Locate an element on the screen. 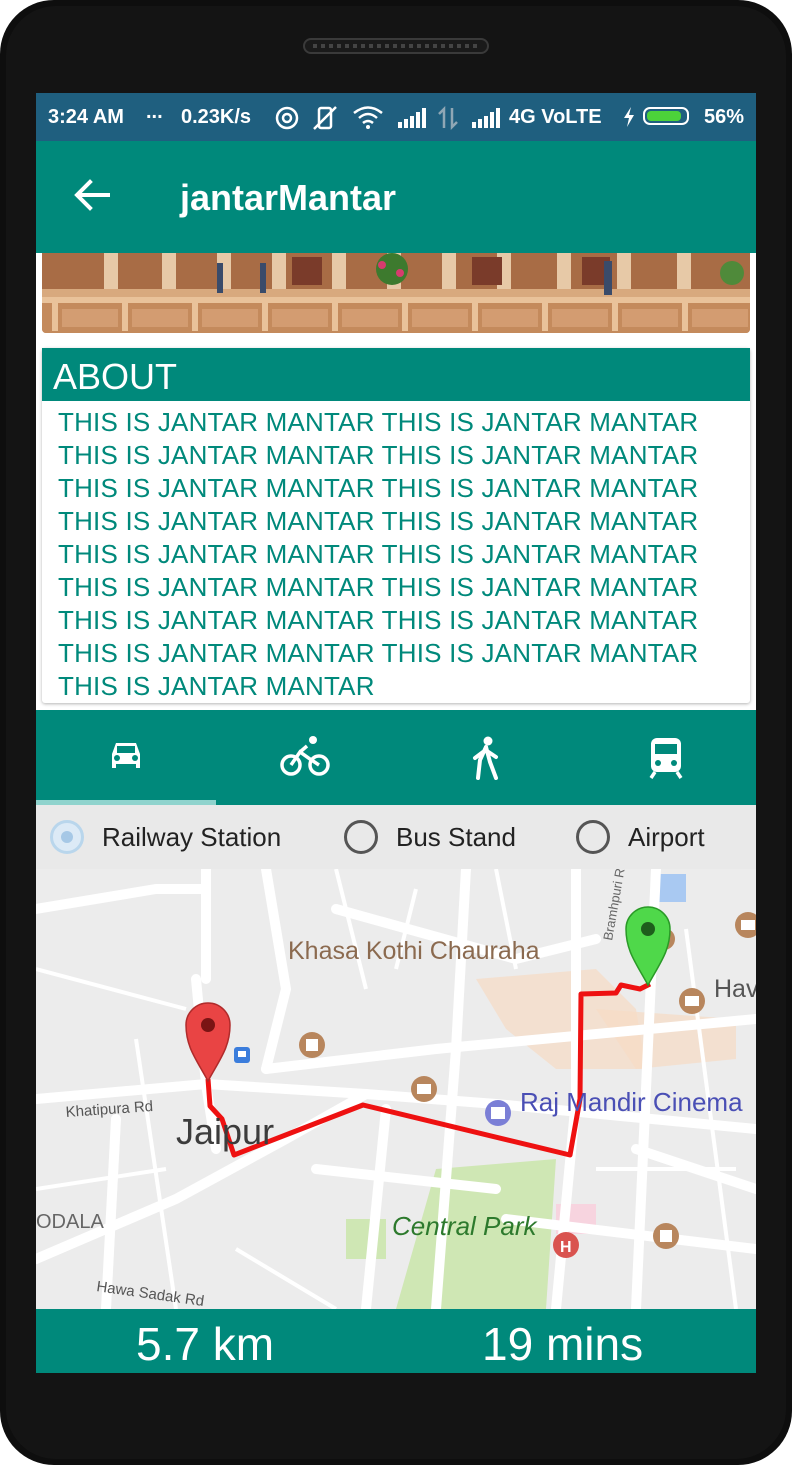 This screenshot has width=792, height=1465. destination-selector: Railway Station Bus Stand Airport is located at coordinates (396, 837).